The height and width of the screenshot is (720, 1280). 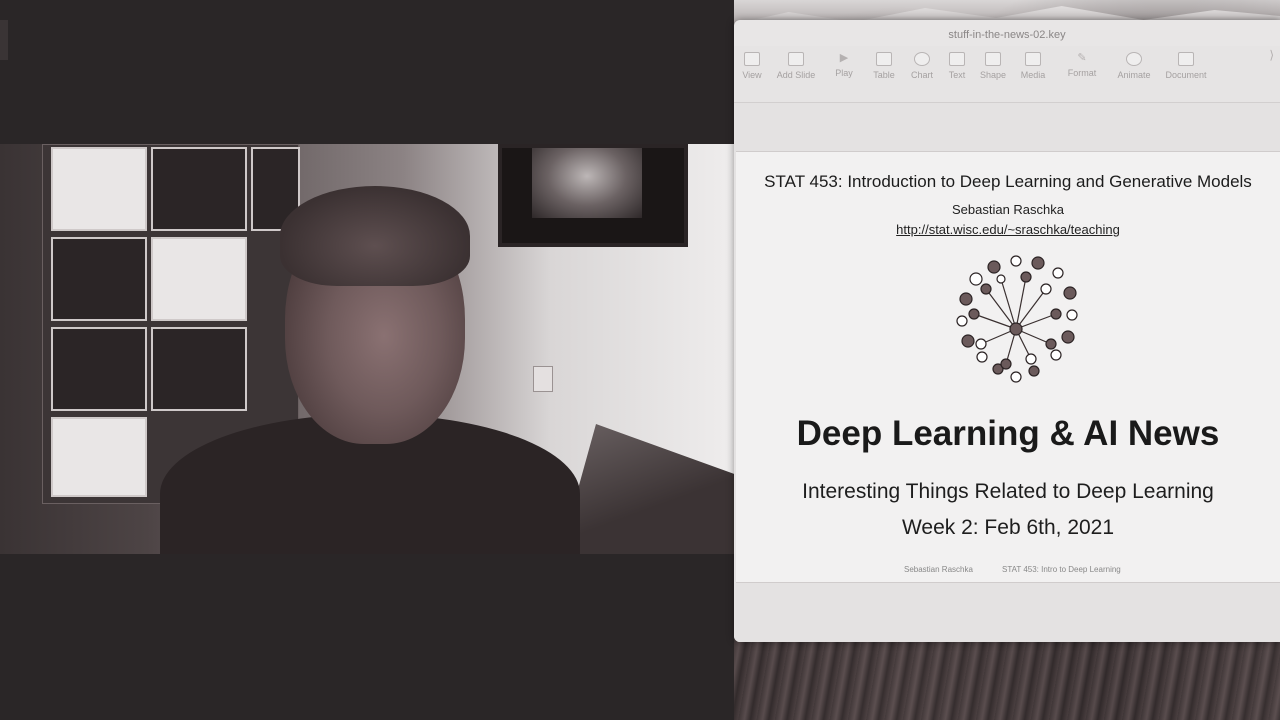 I want to click on person-hair, so click(x=375, y=236).